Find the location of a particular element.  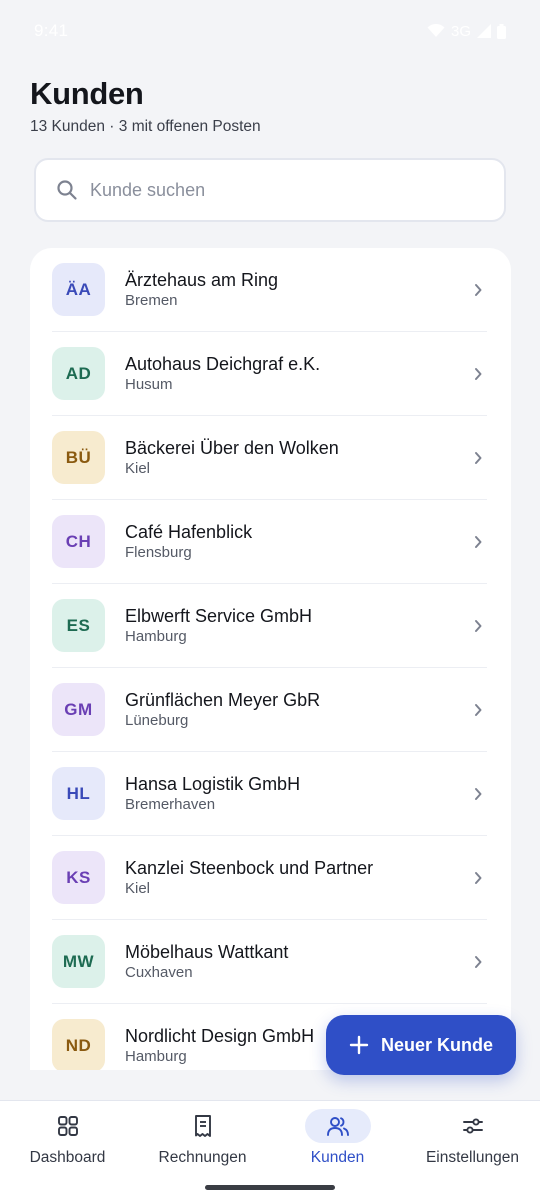

customer-row: ES Elbwerft Service GmbH Hamburg is located at coordinates (269, 626).